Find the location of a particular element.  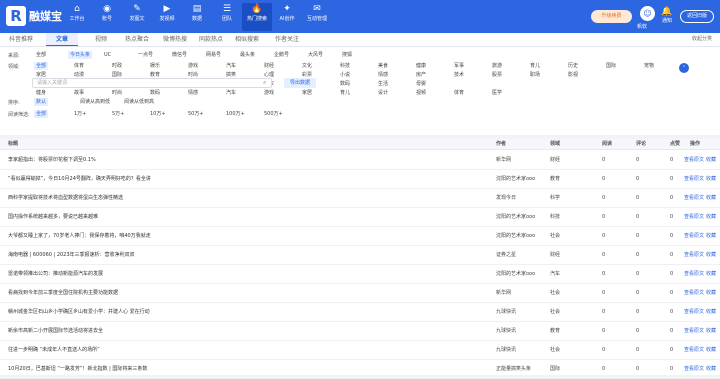

nav-item-ai-create: ✦ AI创作 is located at coordinates (287, 17).